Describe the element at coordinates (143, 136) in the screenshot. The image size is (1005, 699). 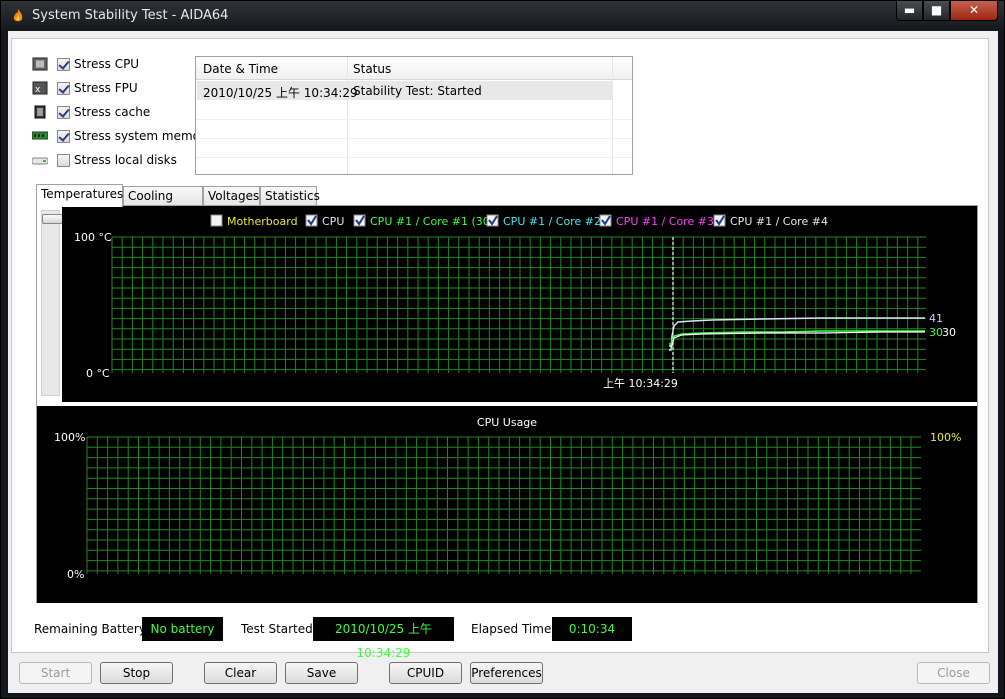
I see `stress-option-label: Stress system memory` at that location.